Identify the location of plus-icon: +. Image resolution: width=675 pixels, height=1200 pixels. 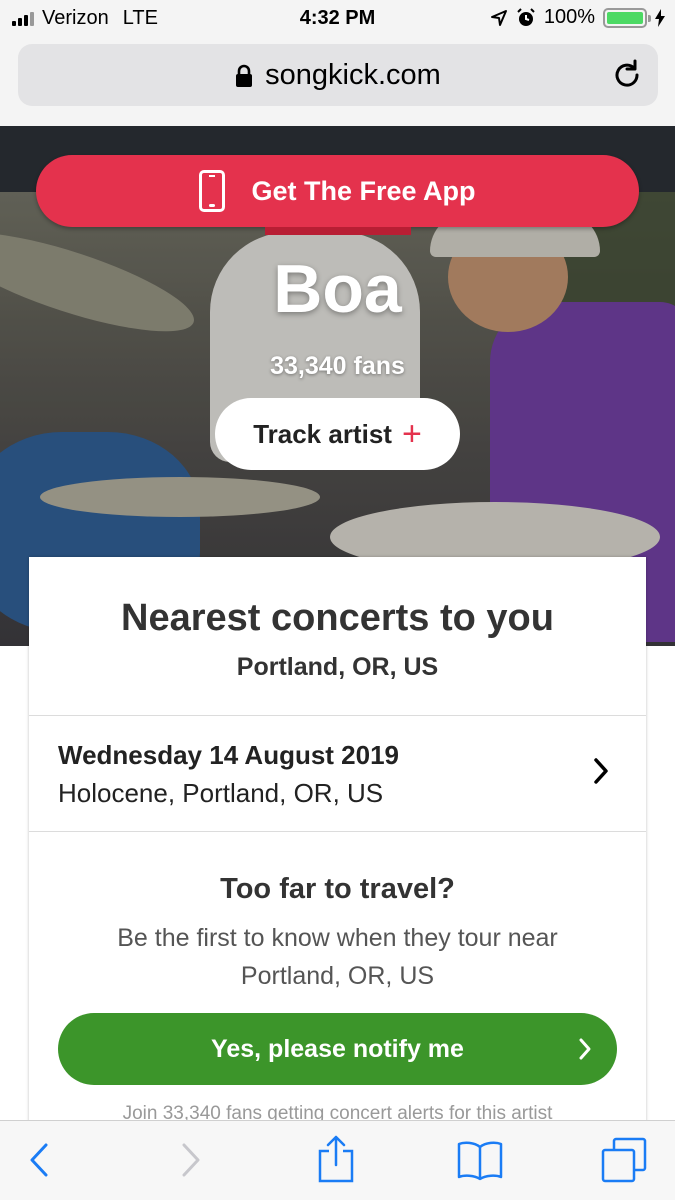
(411, 434).